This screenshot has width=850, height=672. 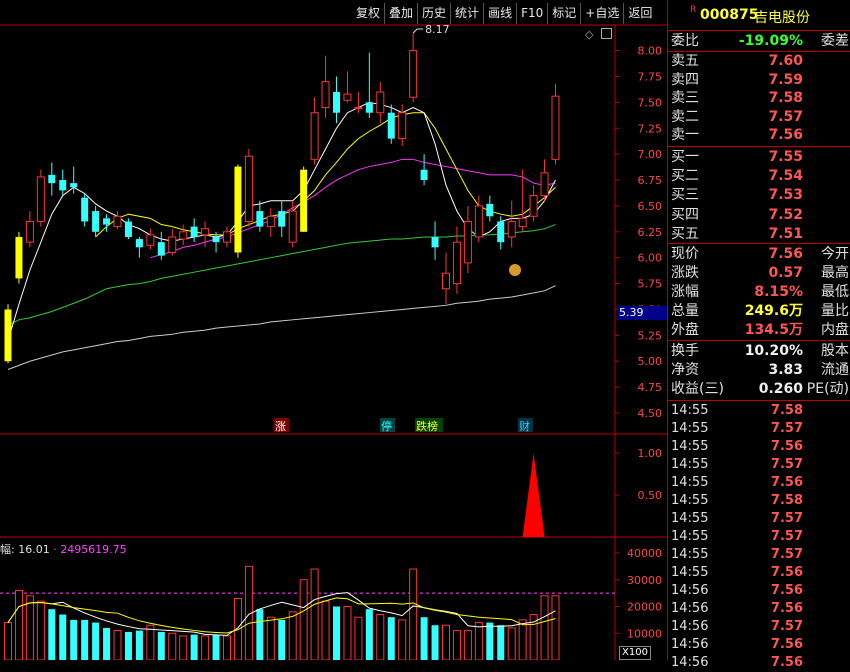 What do you see at coordinates (759, 215) in the screenshot?
I see `buy-row: 买四 7.52` at bounding box center [759, 215].